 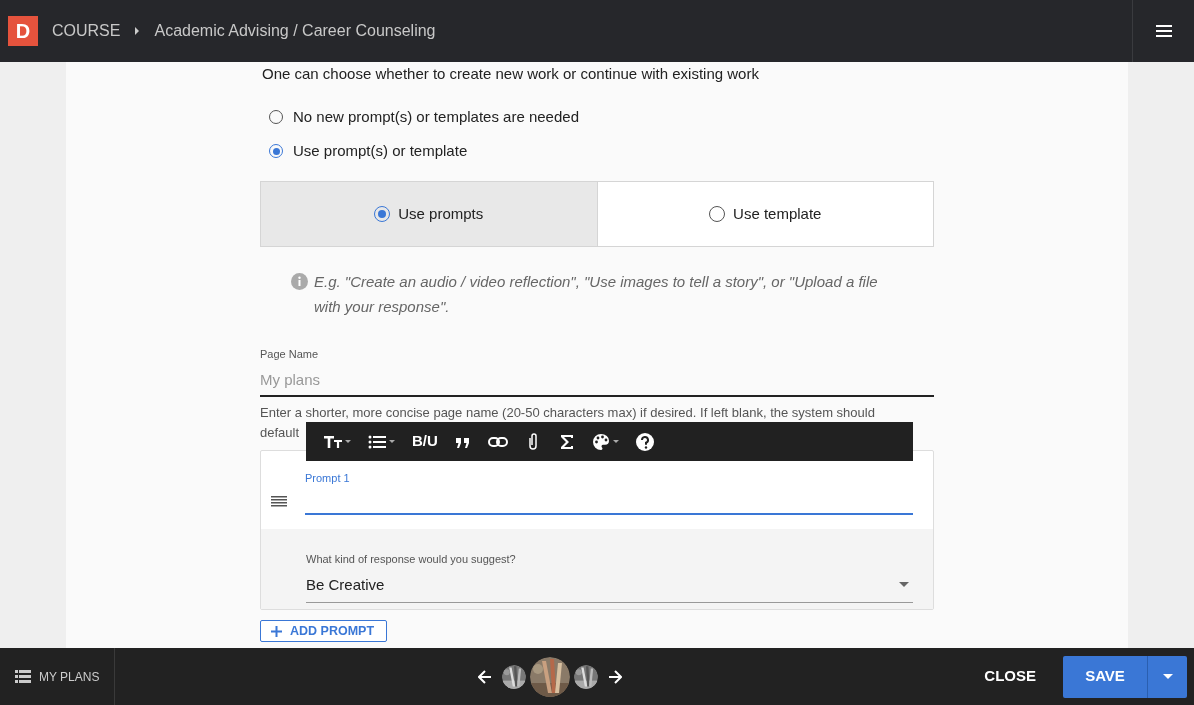 I want to click on response-type-select: Be Creative, so click(x=609, y=585).